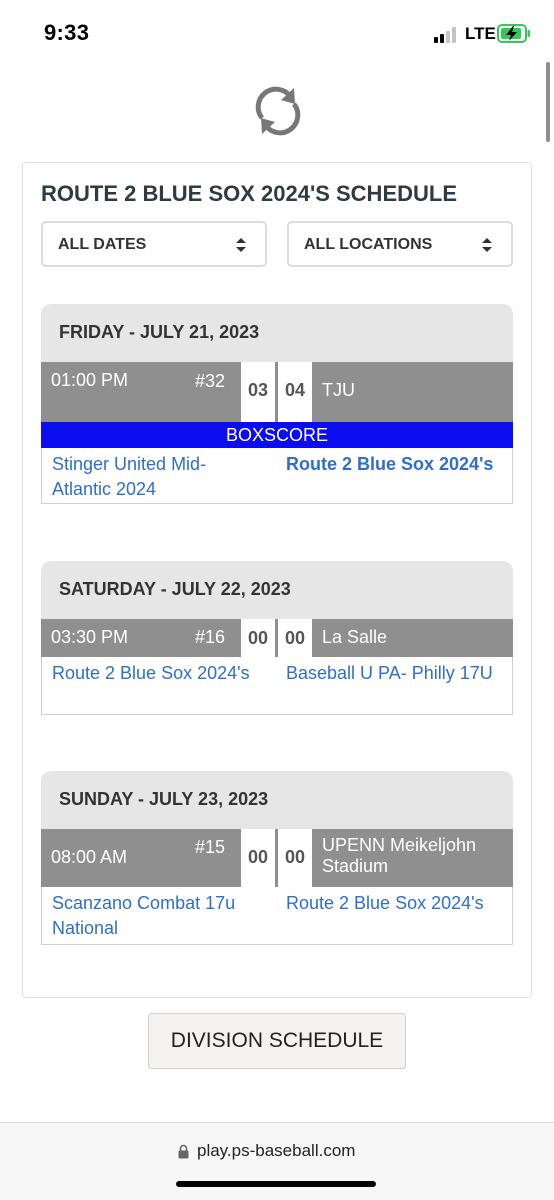 The image size is (554, 1200). I want to click on browser-url-bar: play.ps-baseball.com, so click(277, 1161).